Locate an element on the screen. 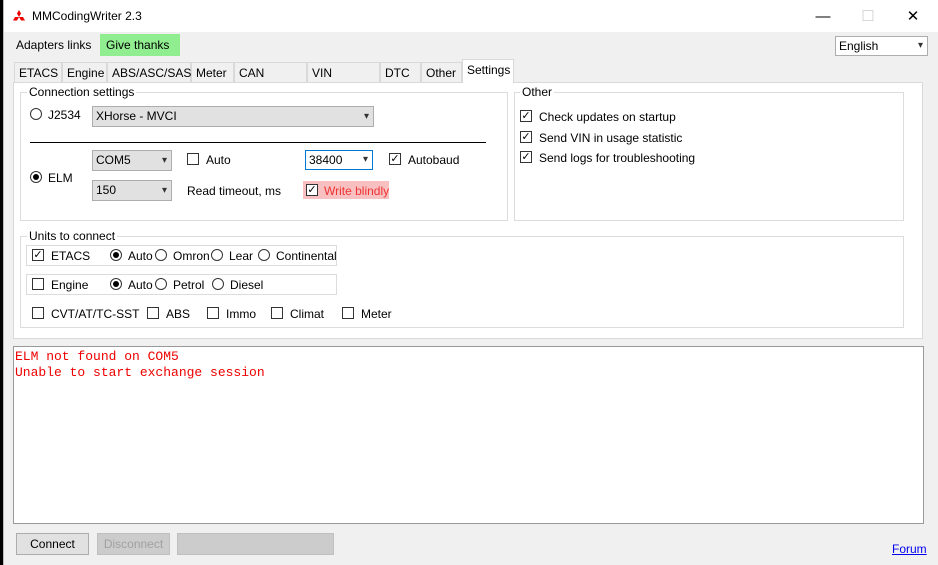  etacs-continental-label: Continental is located at coordinates (306, 256).